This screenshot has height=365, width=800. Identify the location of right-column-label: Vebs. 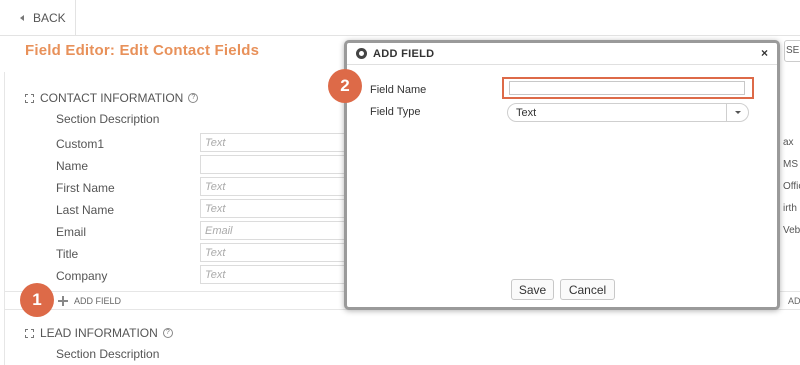
(791, 230).